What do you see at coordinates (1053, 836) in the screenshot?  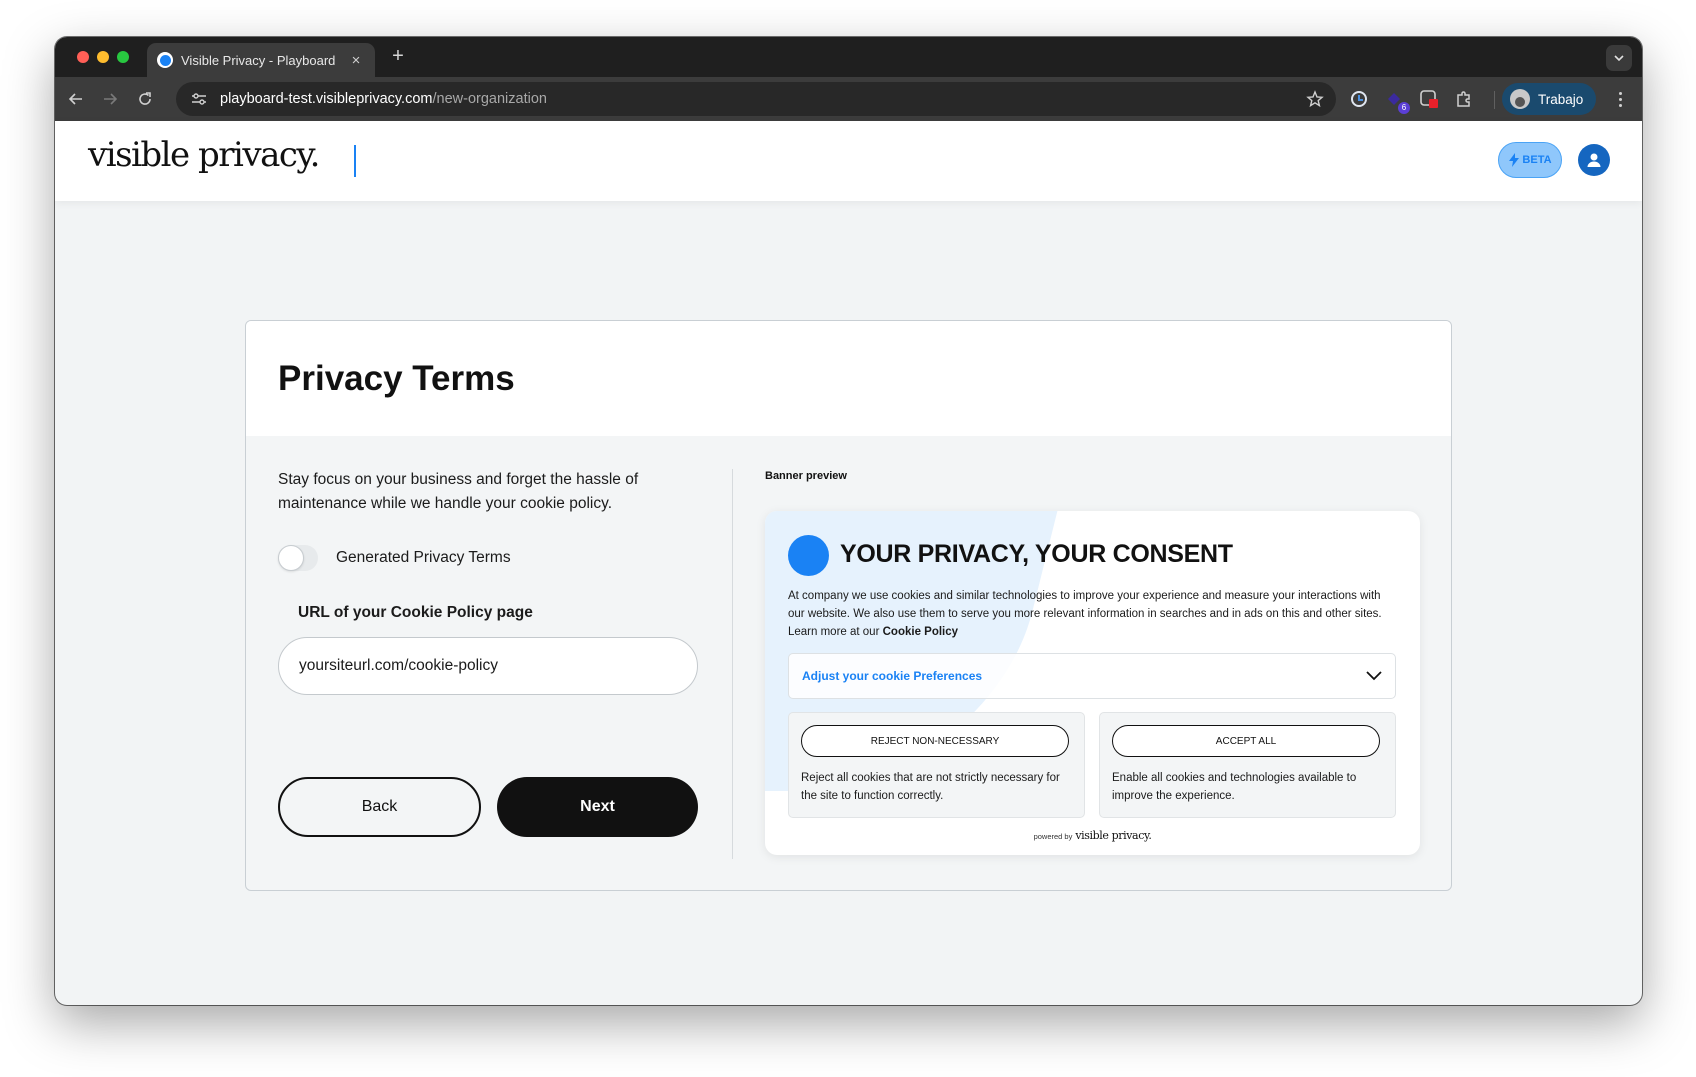 I see `powered-by-text: powered by` at bounding box center [1053, 836].